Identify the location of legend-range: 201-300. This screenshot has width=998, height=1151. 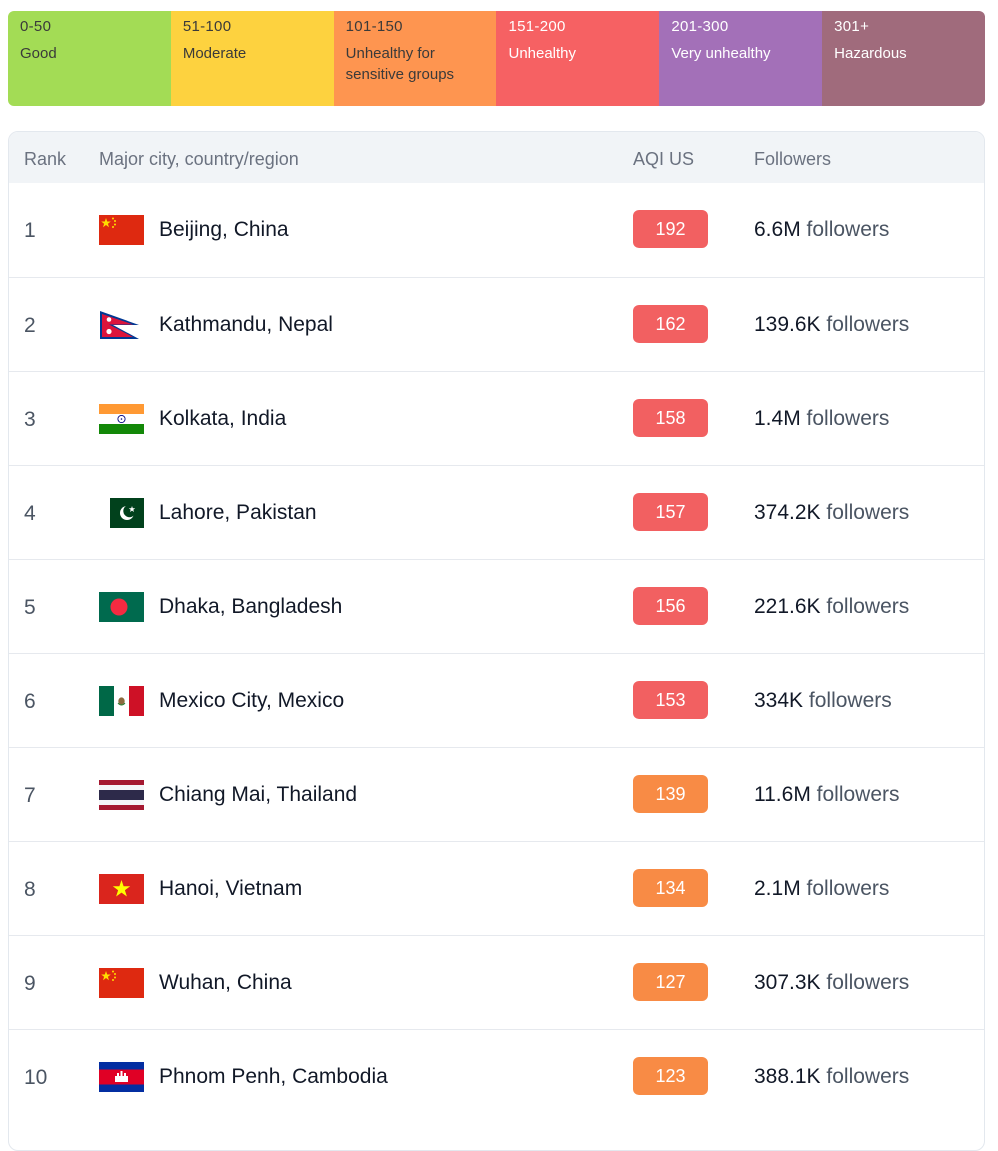
(700, 26).